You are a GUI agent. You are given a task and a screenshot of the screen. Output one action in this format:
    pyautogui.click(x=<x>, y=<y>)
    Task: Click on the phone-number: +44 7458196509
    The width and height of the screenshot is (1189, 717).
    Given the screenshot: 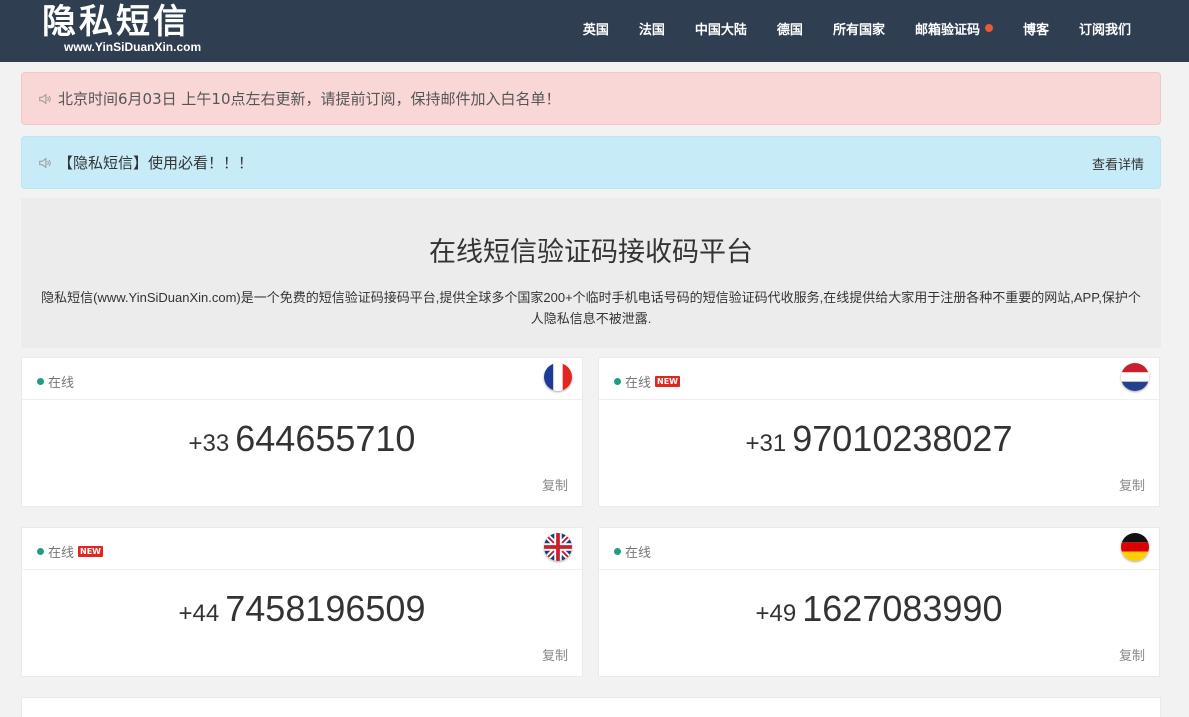 What is the action you would take?
    pyautogui.click(x=302, y=609)
    